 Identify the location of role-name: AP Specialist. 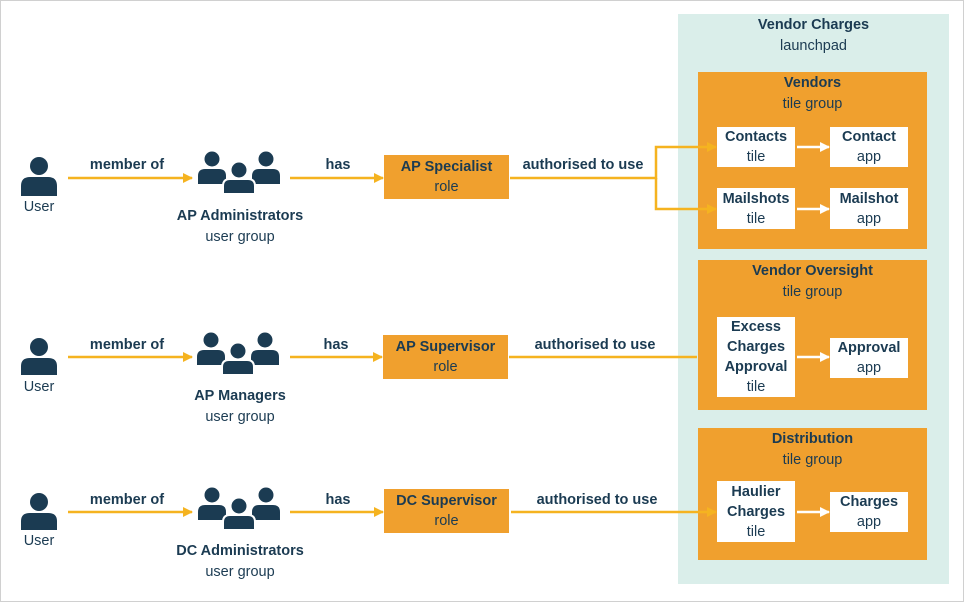
(446, 167).